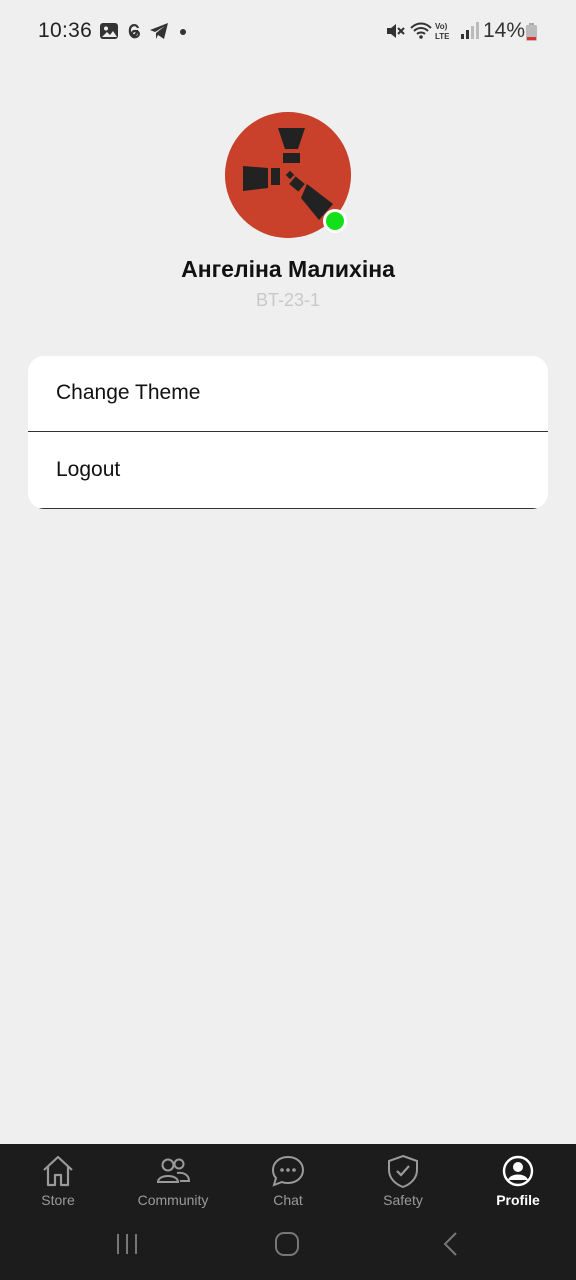 This screenshot has width=576, height=1280. Describe the element at coordinates (58, 1200) in the screenshot. I see `nav-label-store: Store` at that location.